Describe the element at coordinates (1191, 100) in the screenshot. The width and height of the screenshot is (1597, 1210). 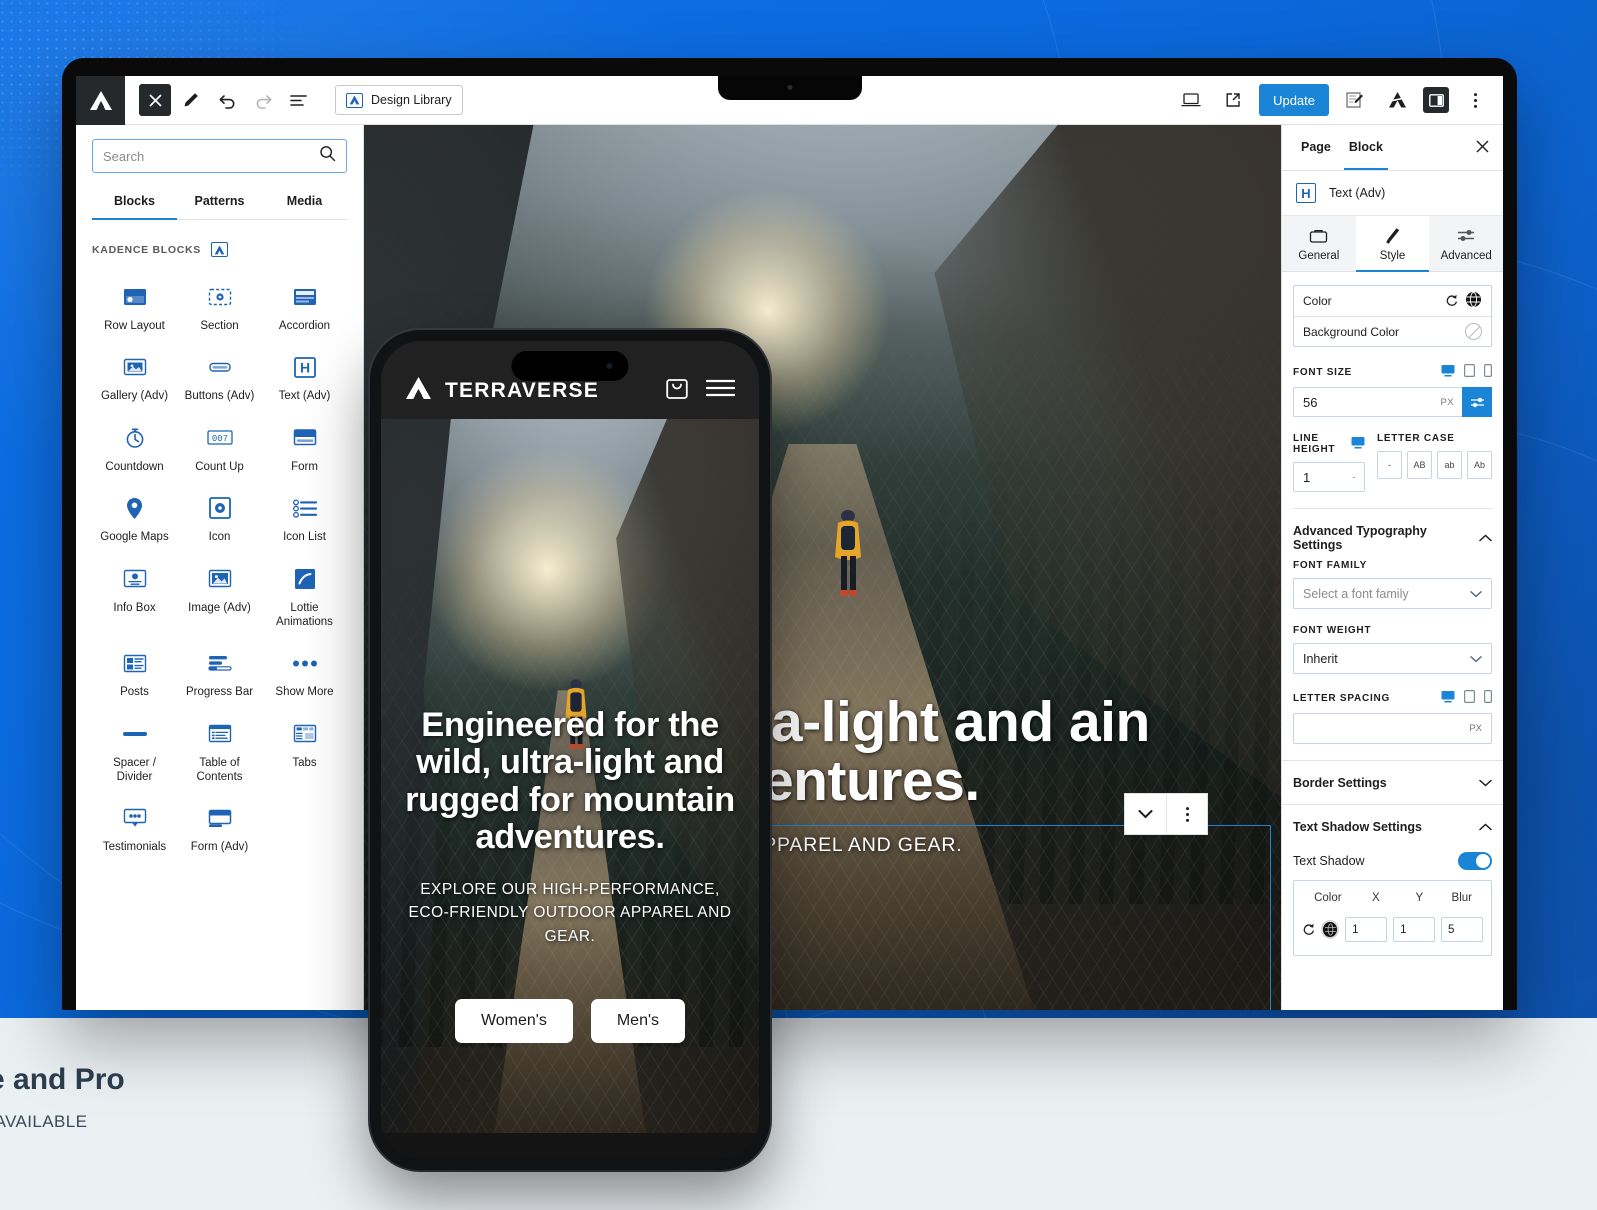
I see `view-desktop-button` at that location.